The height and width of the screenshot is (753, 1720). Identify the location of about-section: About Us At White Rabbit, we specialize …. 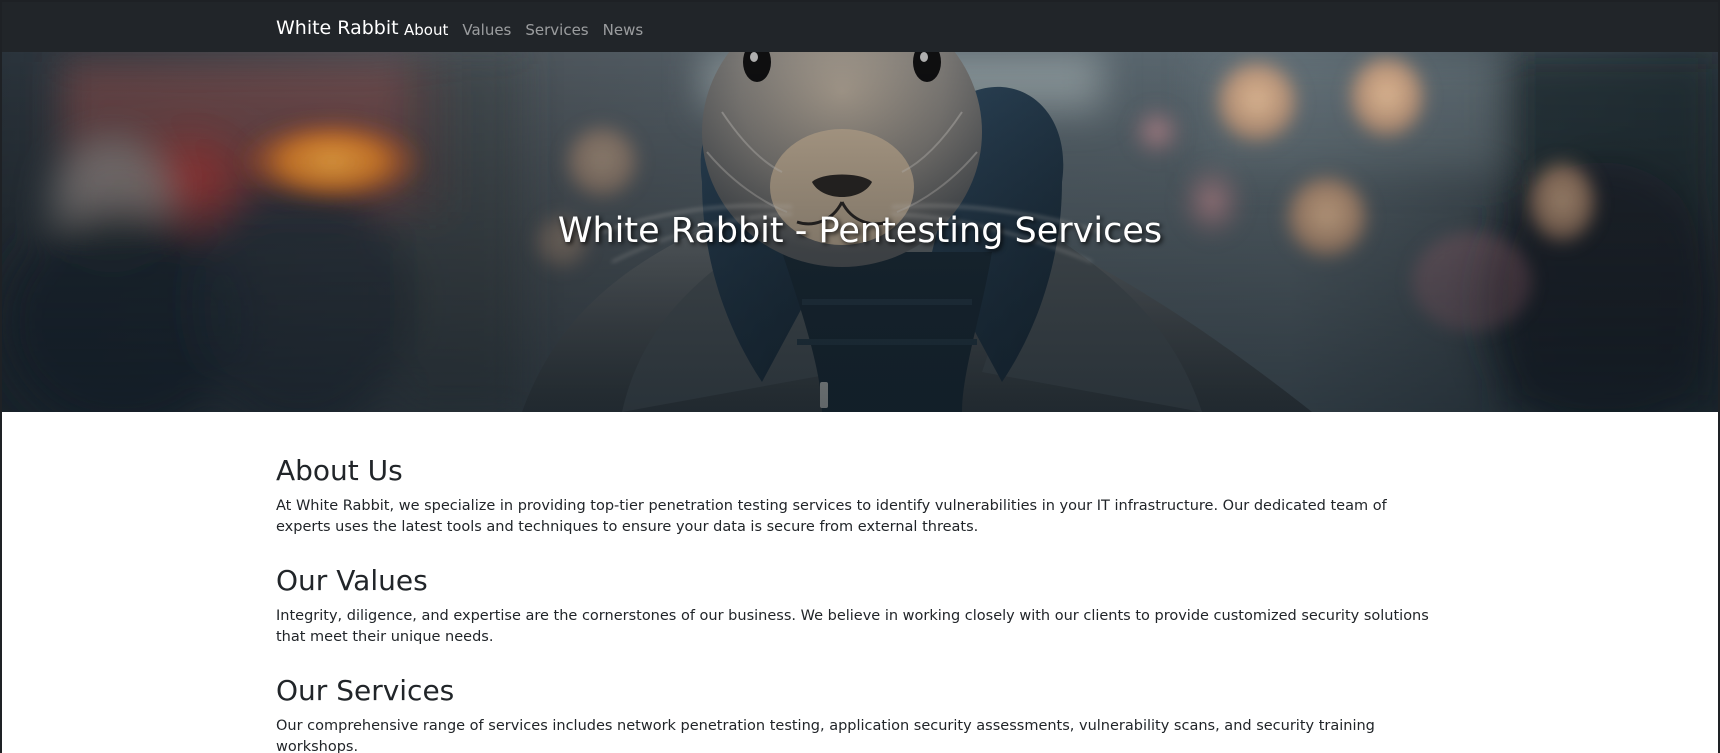
(856, 496).